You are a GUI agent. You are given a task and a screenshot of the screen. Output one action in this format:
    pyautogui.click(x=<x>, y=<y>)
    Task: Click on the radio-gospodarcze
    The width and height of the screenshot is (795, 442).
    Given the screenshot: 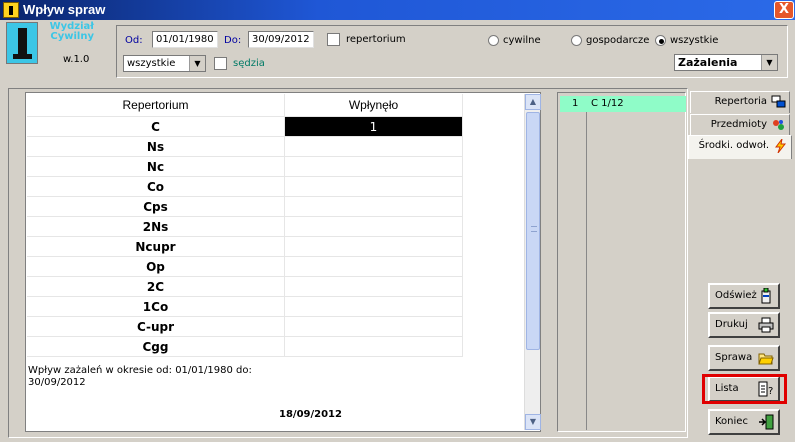 What is the action you would take?
    pyautogui.click(x=576, y=40)
    